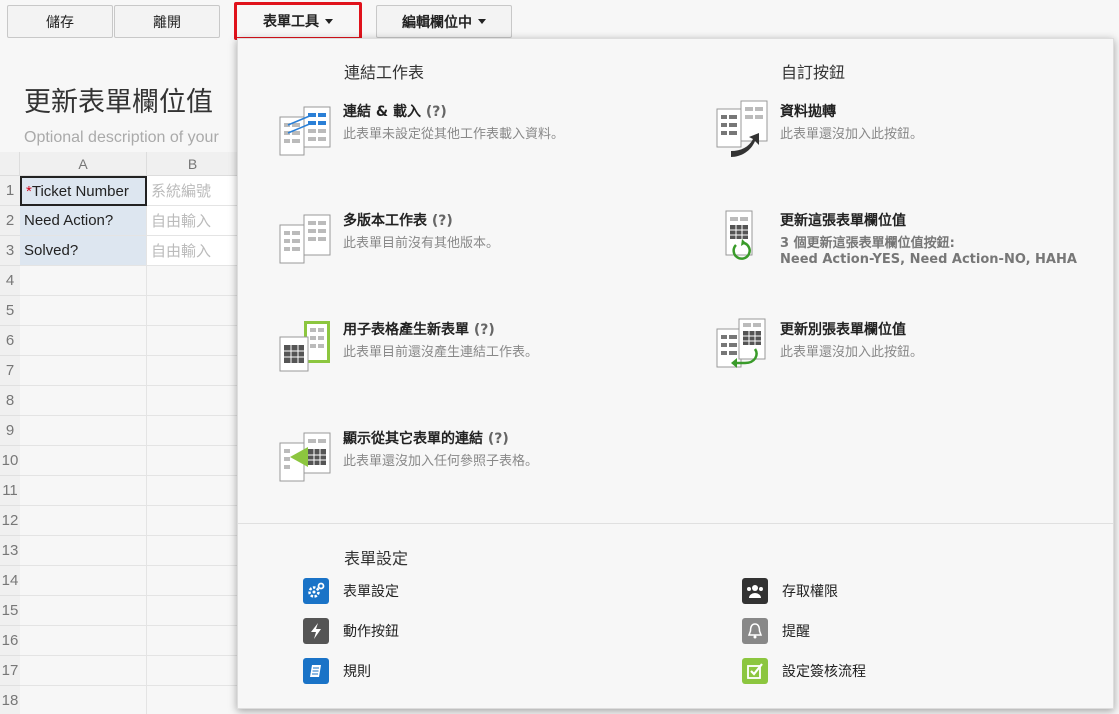 This screenshot has width=1119, height=714. I want to click on menu-divider, so click(675, 523).